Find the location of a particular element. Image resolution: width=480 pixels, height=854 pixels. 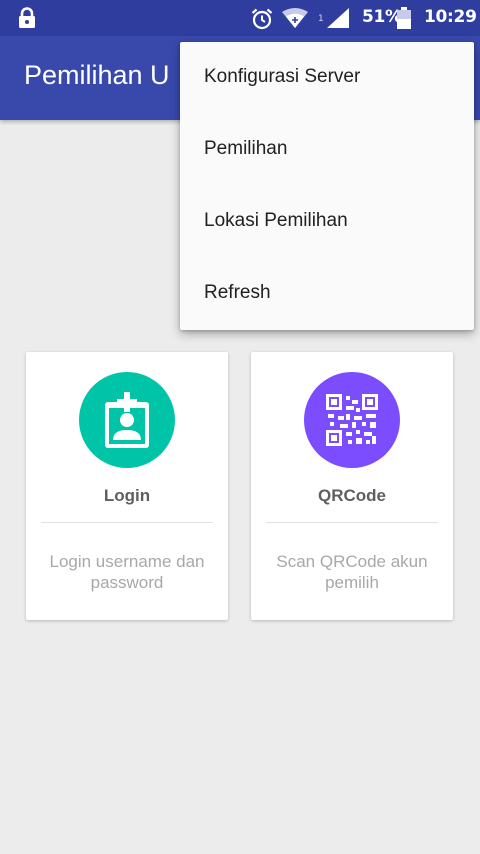

network-type: 1 is located at coordinates (321, 19).